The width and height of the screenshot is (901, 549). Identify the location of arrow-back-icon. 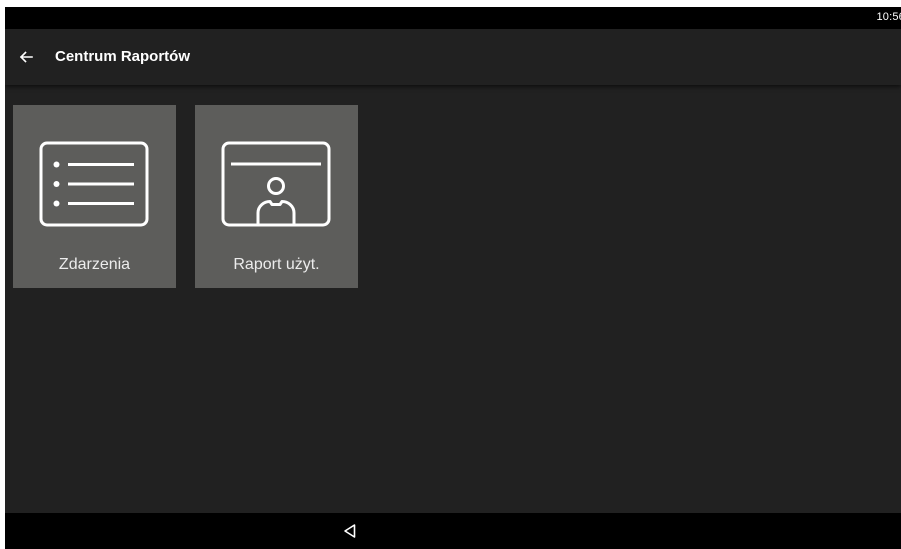
(26, 57).